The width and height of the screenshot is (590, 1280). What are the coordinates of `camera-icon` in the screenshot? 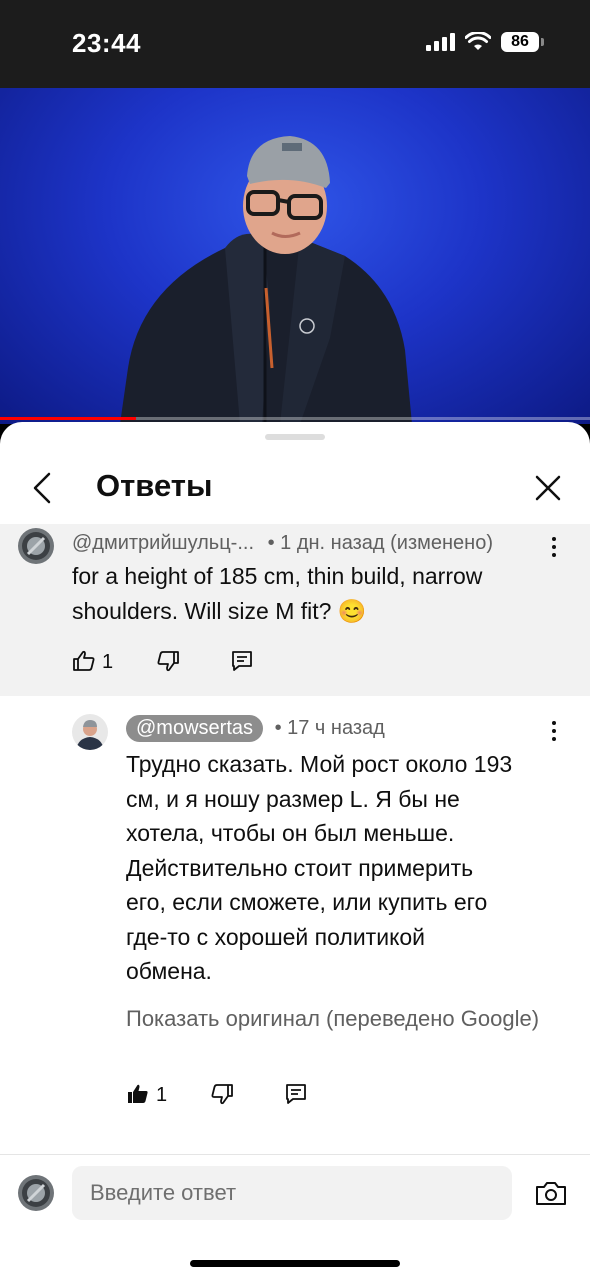 It's located at (551, 1193).